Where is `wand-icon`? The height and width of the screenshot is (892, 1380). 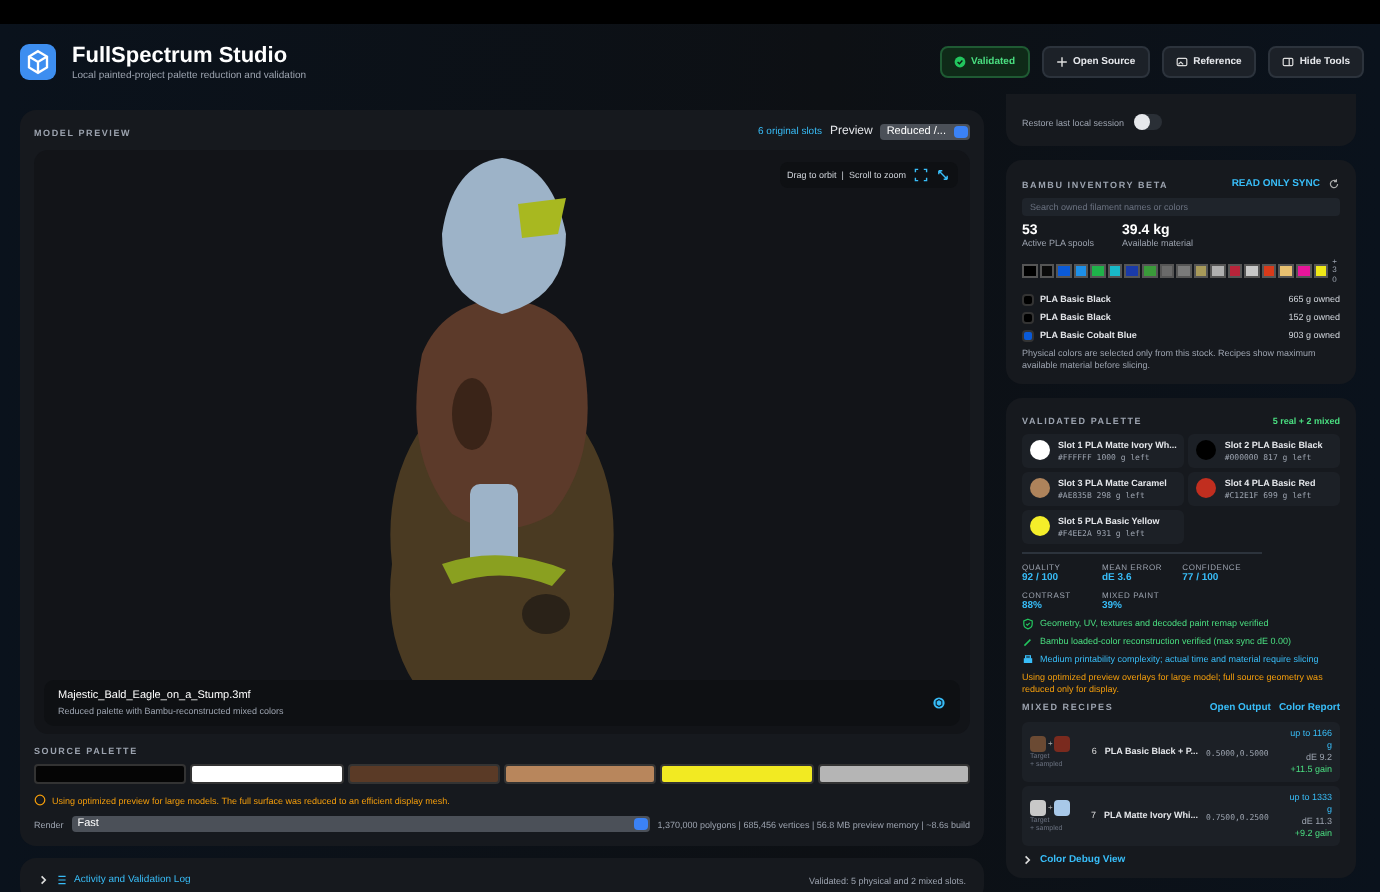 wand-icon is located at coordinates (1028, 641).